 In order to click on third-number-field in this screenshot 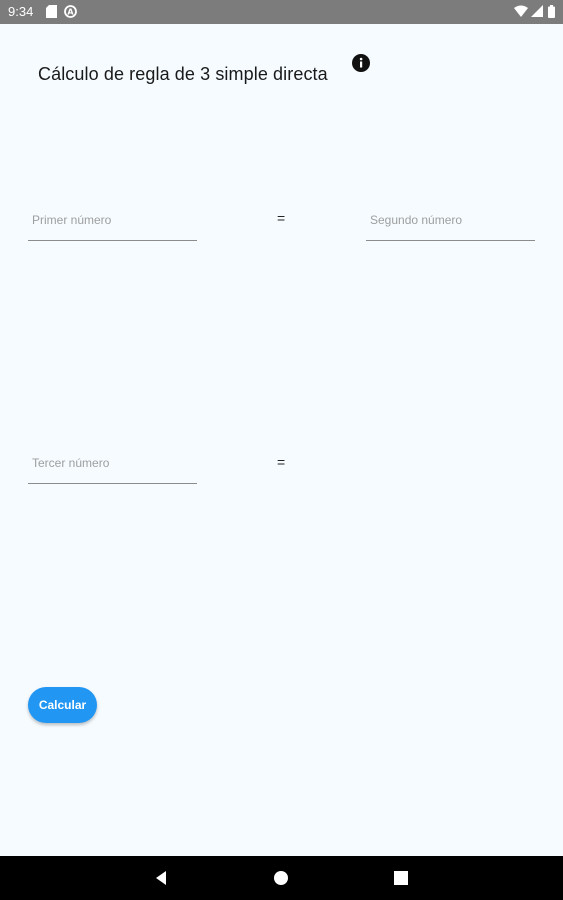, I will do `click(114, 465)`.